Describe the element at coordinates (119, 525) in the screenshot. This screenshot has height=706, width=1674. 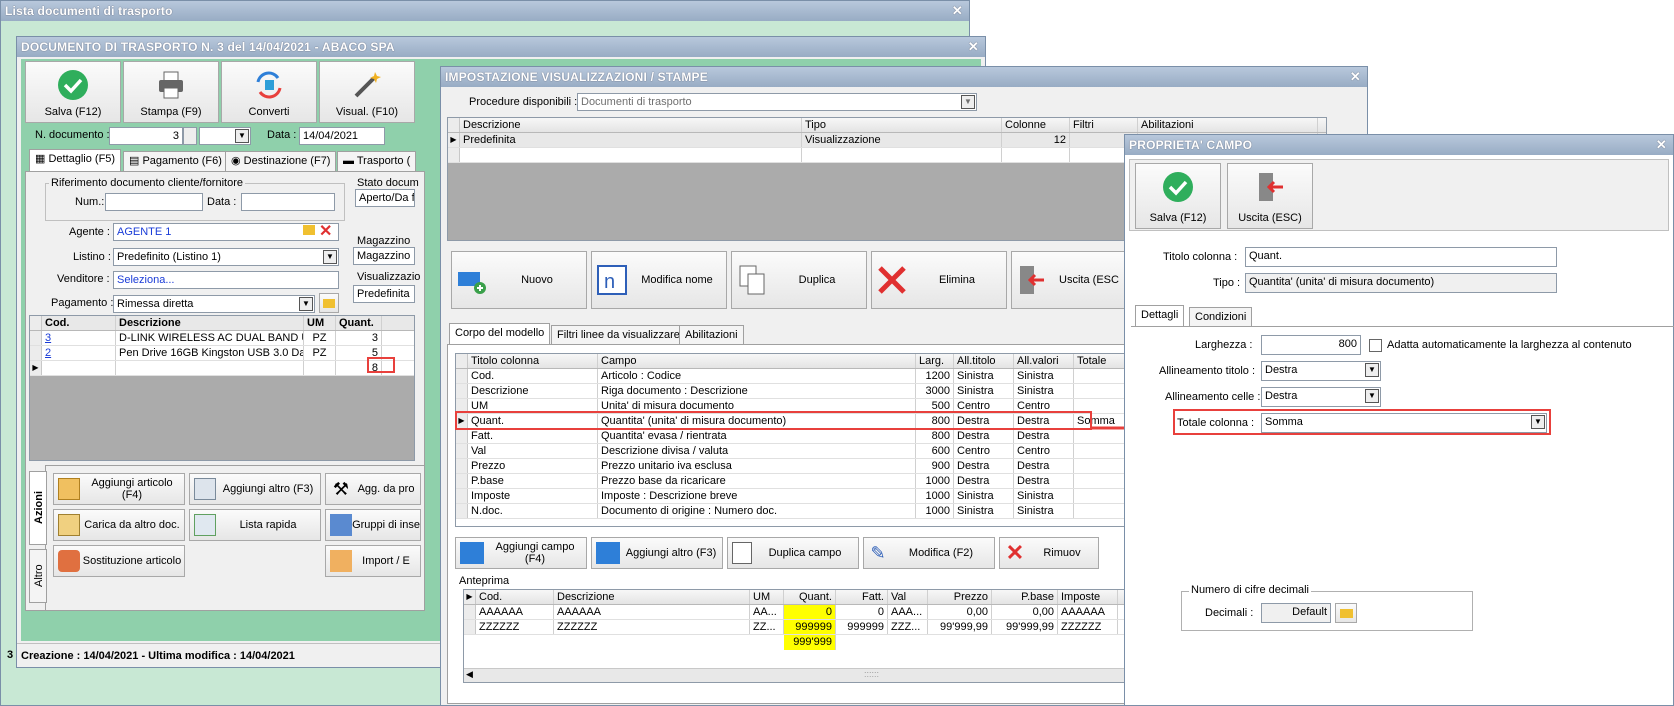
I see `load-doc-button: Carica da altro doc.` at that location.